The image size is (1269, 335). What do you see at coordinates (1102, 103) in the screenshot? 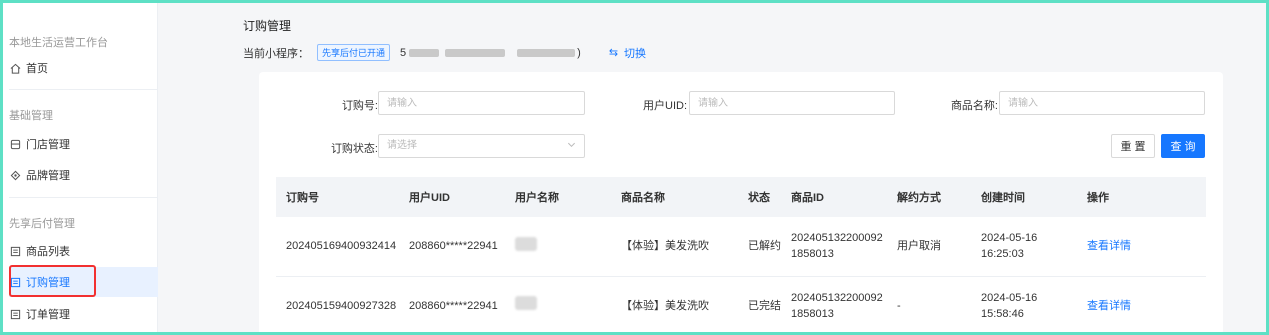
I see `product-name-input` at bounding box center [1102, 103].